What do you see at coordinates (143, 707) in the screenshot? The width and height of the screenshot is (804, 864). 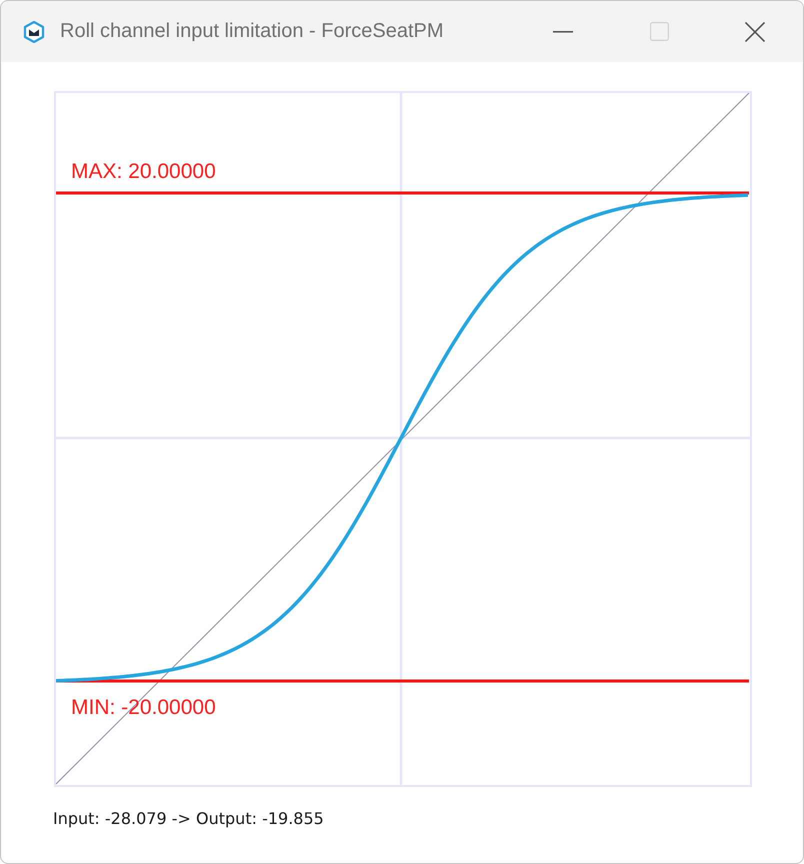 I see `min-label: MIN: -20.00000` at bounding box center [143, 707].